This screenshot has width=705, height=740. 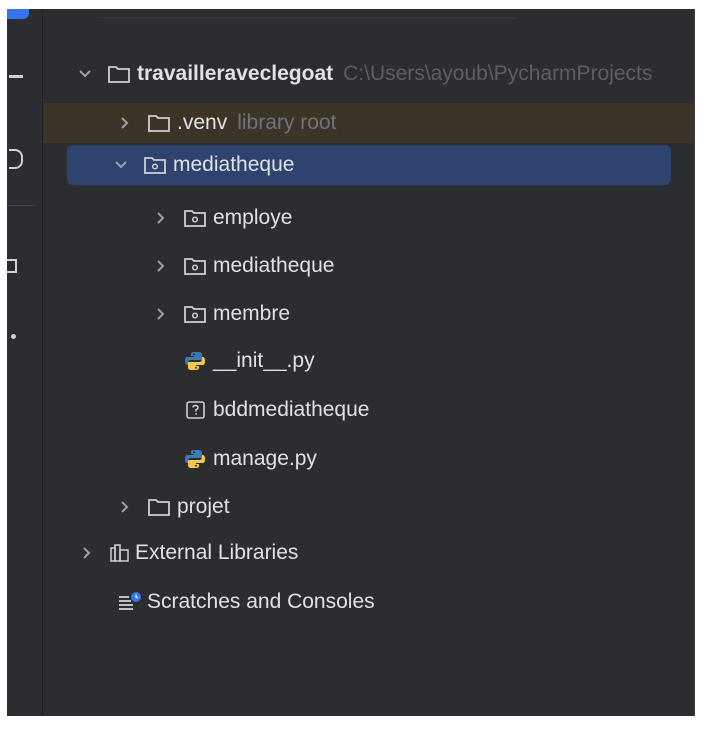 What do you see at coordinates (274, 265) in the screenshot?
I see `mediatheque-sub-name: mediatheque` at bounding box center [274, 265].